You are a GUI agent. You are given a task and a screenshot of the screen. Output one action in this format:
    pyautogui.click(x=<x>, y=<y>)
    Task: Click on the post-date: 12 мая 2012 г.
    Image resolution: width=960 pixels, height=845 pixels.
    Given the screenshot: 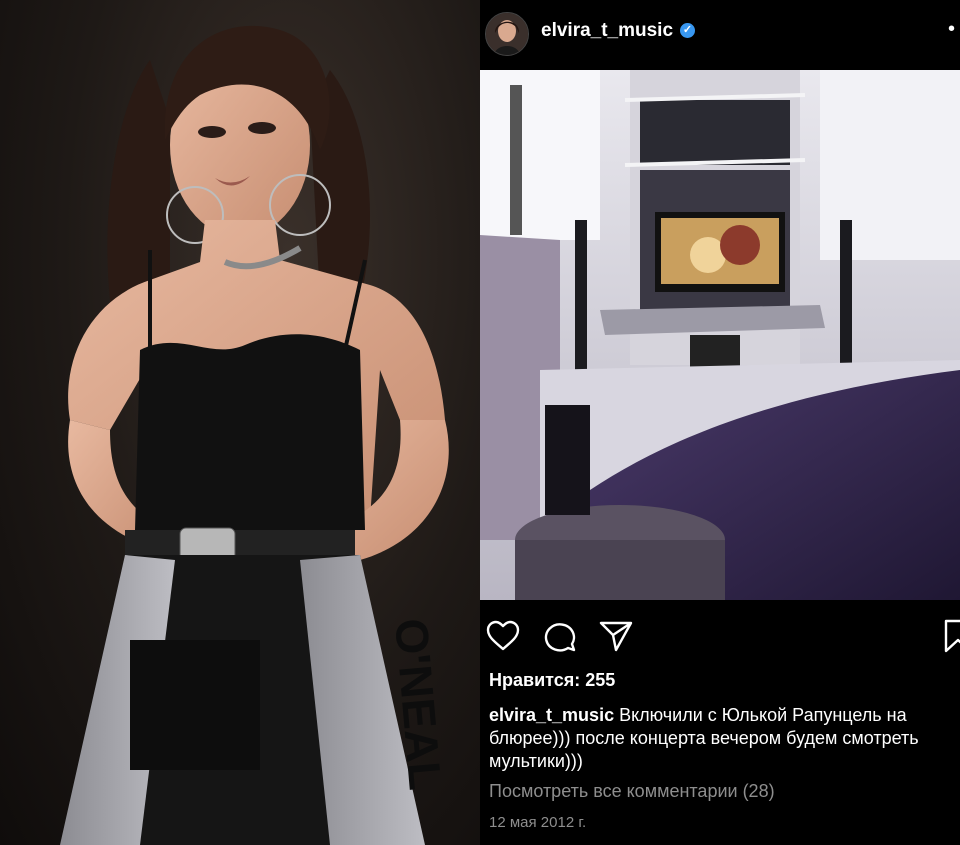 What is the action you would take?
    pyautogui.click(x=538, y=822)
    